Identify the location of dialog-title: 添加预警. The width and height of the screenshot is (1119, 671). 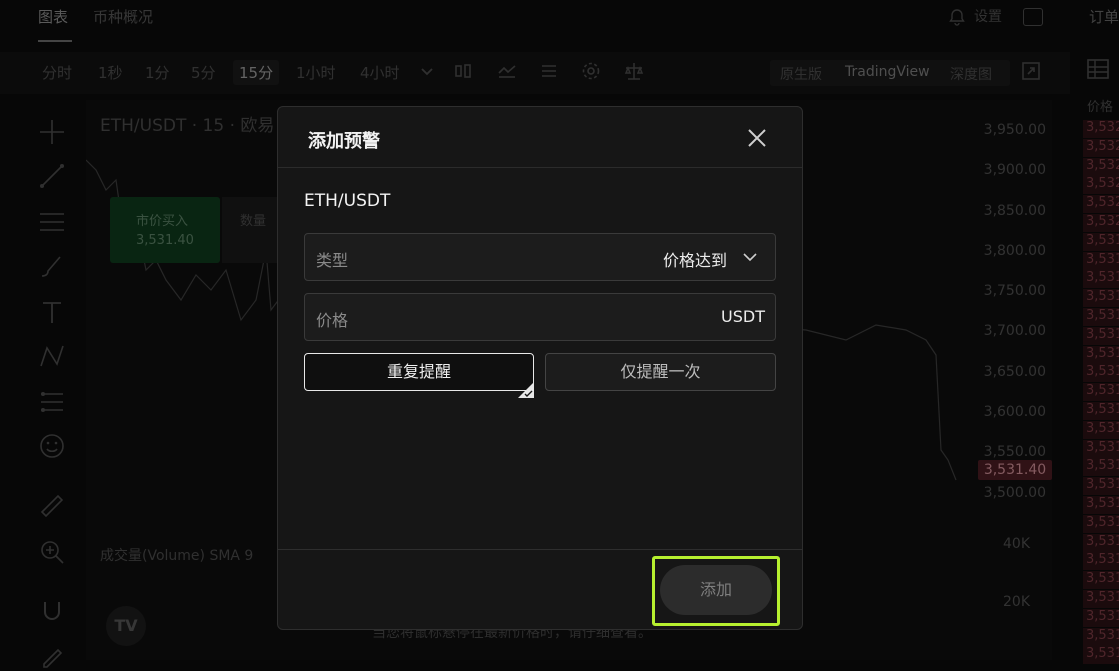
(344, 141).